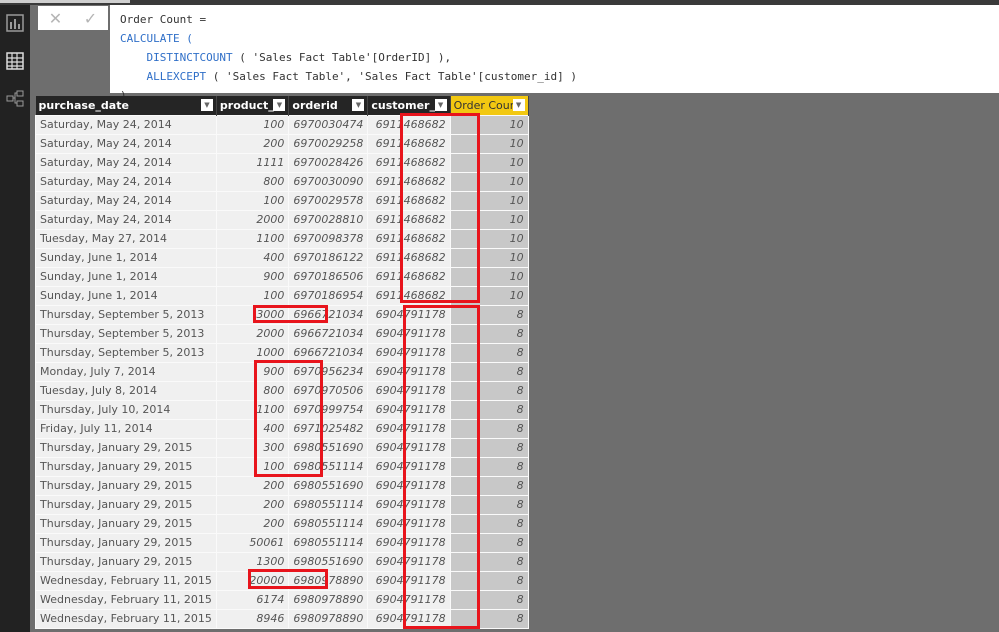 This screenshot has width=999, height=632. I want to click on cell-product_id: 2000, so click(252, 219).